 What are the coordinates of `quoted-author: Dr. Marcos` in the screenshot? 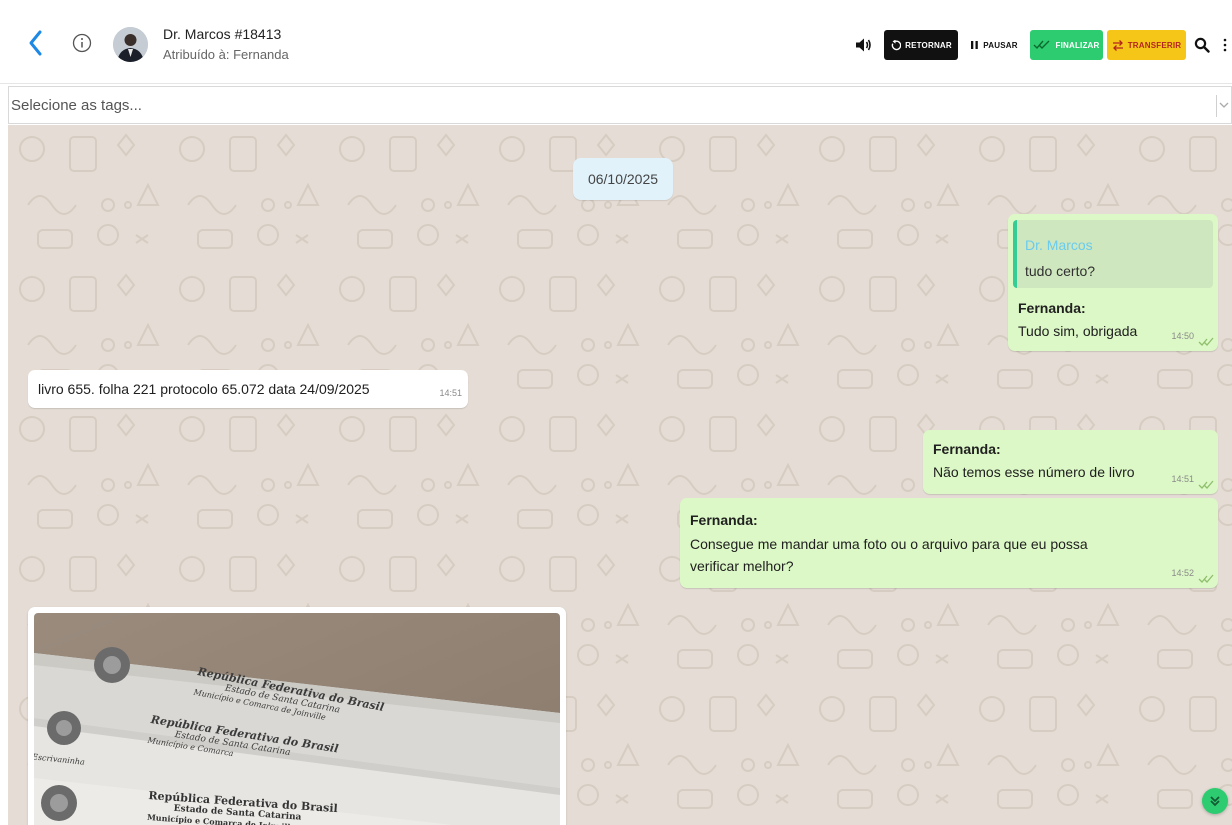 It's located at (1059, 245).